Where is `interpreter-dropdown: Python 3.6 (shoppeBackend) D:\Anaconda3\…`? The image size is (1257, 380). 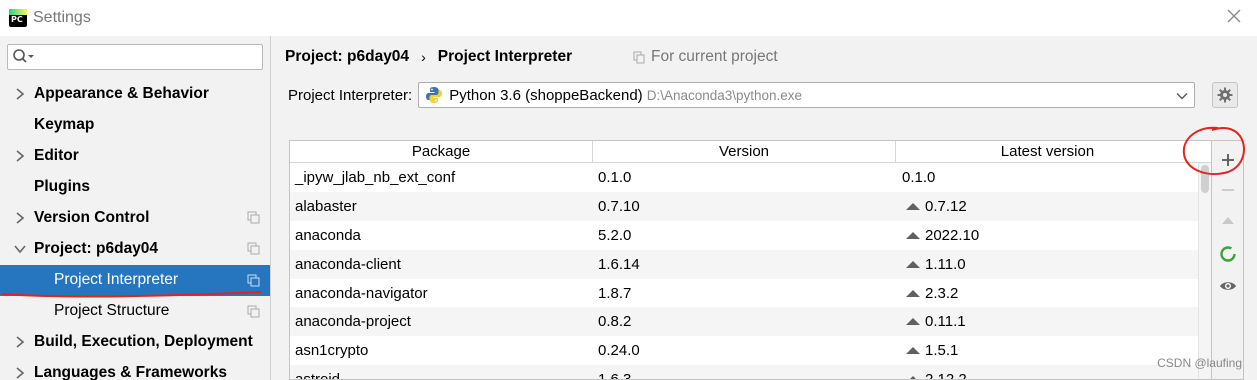 interpreter-dropdown: Python 3.6 (shoppeBackend) D:\Anaconda3\… is located at coordinates (807, 95).